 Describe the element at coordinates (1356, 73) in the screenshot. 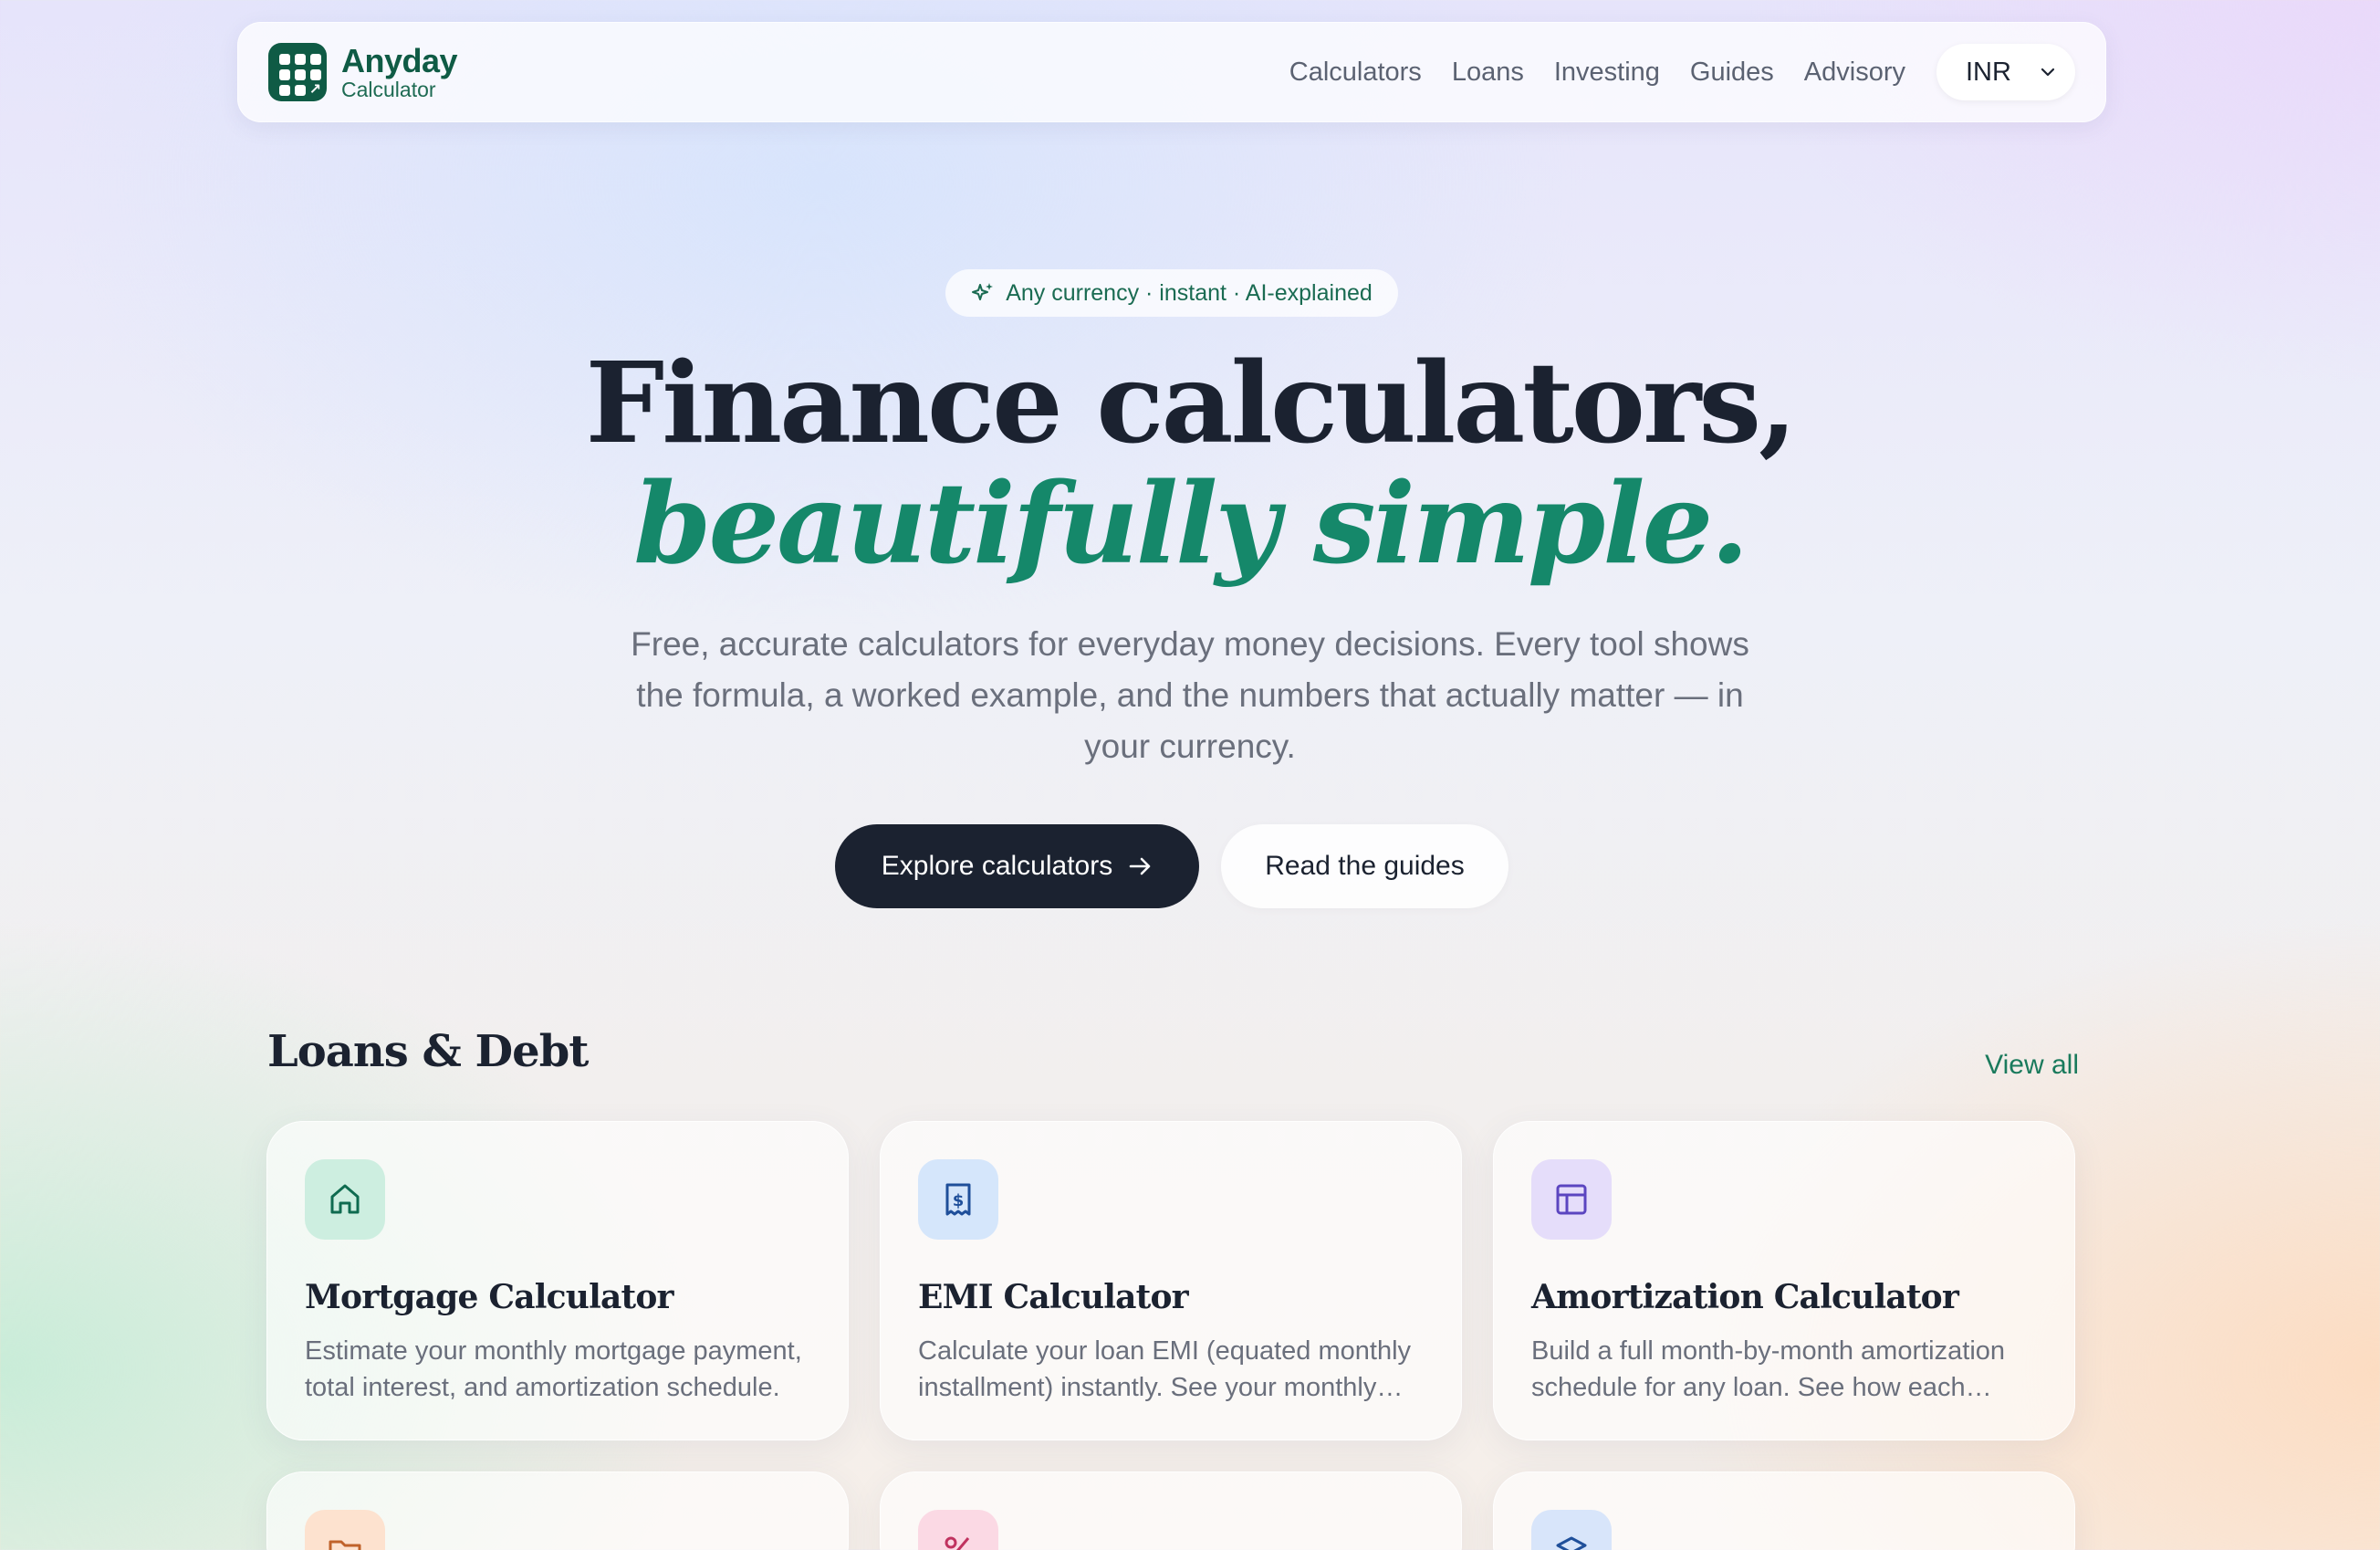

I see `nav-link-calculators: Calculators` at that location.